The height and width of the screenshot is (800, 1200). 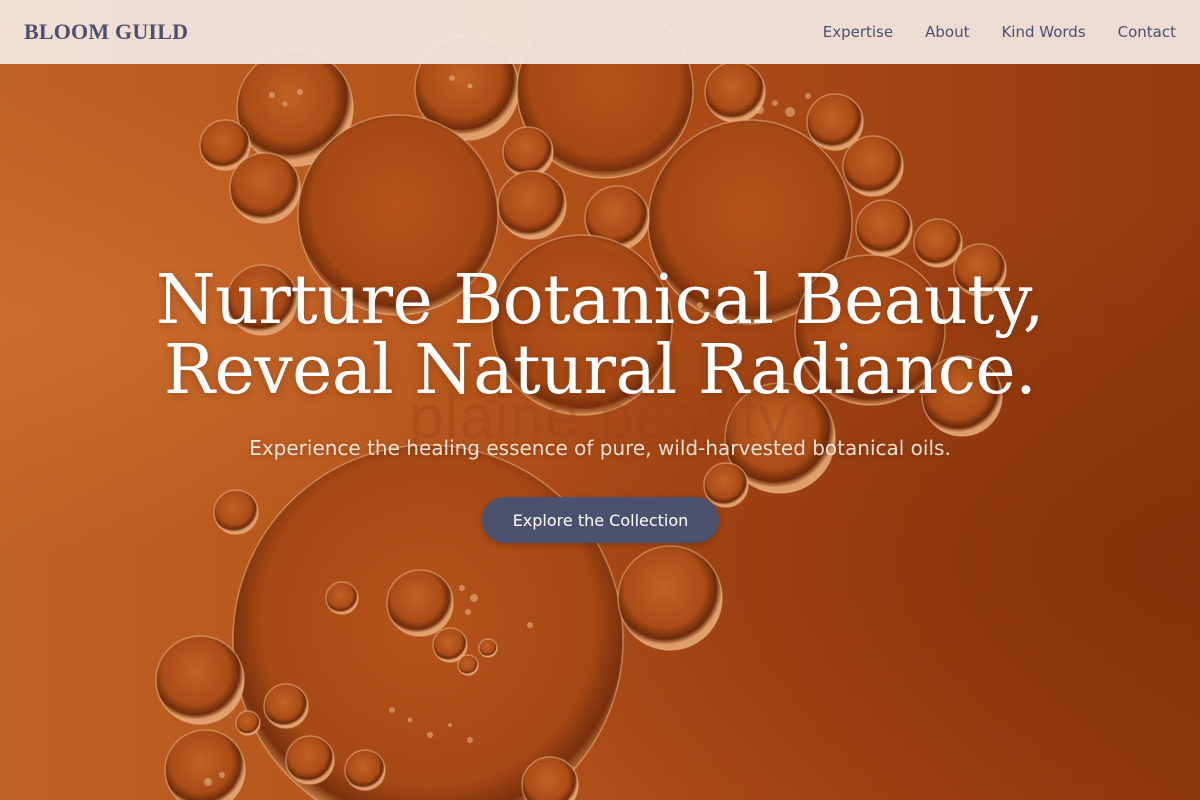 What do you see at coordinates (858, 32) in the screenshot?
I see `nav-link-expertise: Expertise` at bounding box center [858, 32].